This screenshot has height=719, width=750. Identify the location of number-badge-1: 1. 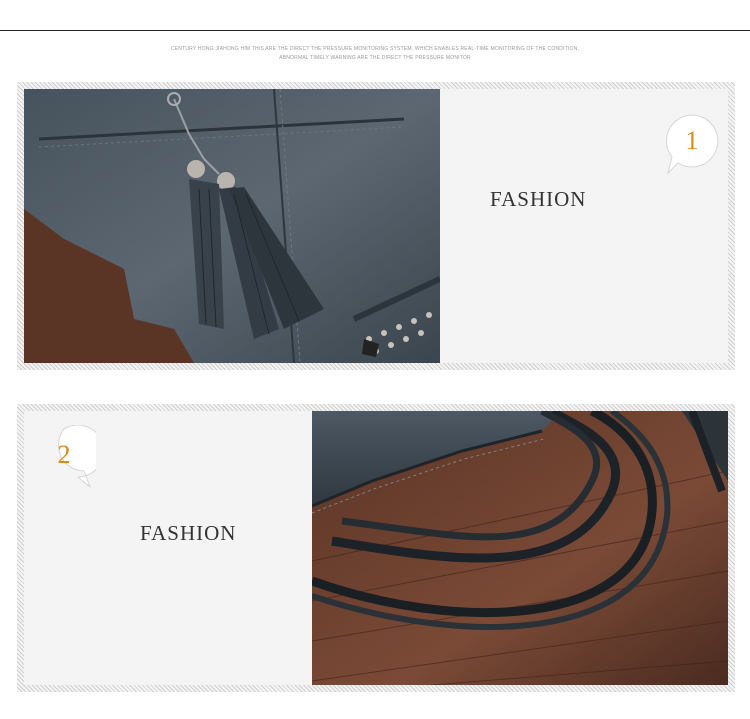
(692, 144).